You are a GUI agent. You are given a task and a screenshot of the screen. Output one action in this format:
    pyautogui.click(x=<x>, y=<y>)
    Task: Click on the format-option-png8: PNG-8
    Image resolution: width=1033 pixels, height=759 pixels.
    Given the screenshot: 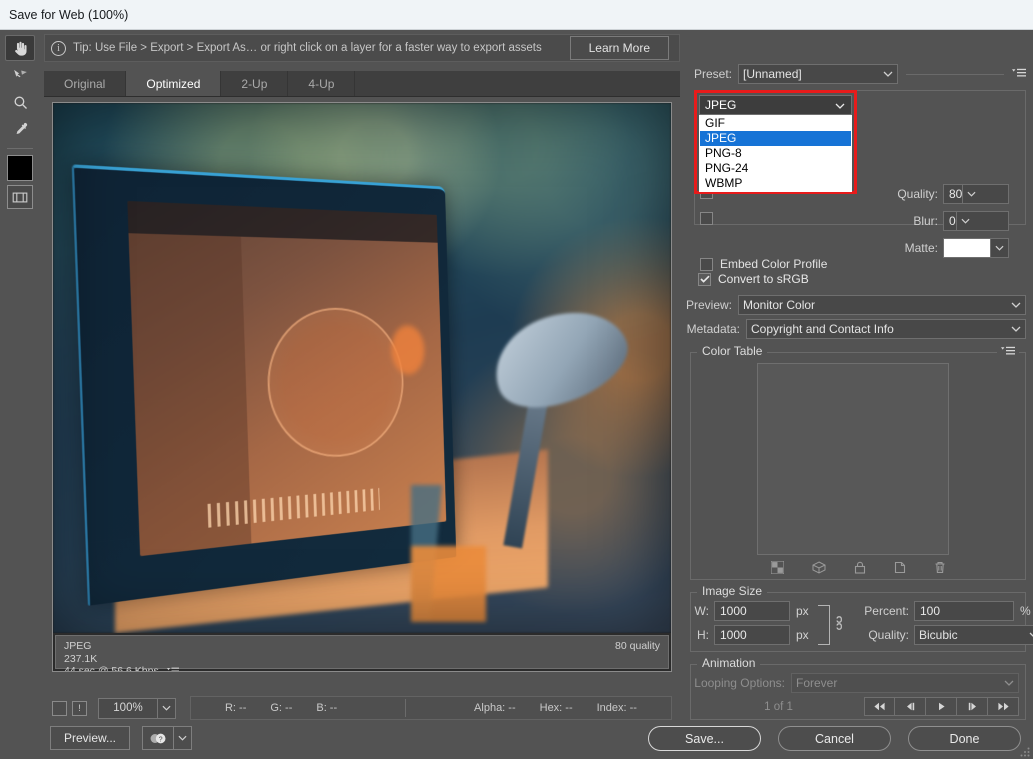 What is the action you would take?
    pyautogui.click(x=775, y=153)
    